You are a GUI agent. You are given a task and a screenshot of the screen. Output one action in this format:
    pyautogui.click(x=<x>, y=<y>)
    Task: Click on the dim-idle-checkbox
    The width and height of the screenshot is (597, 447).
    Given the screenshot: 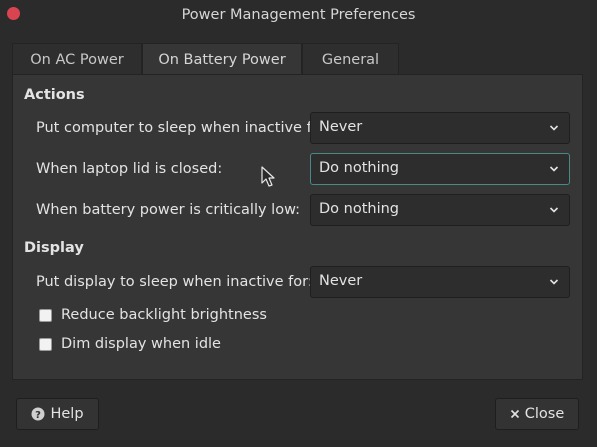 What is the action you would take?
    pyautogui.click(x=45, y=344)
    